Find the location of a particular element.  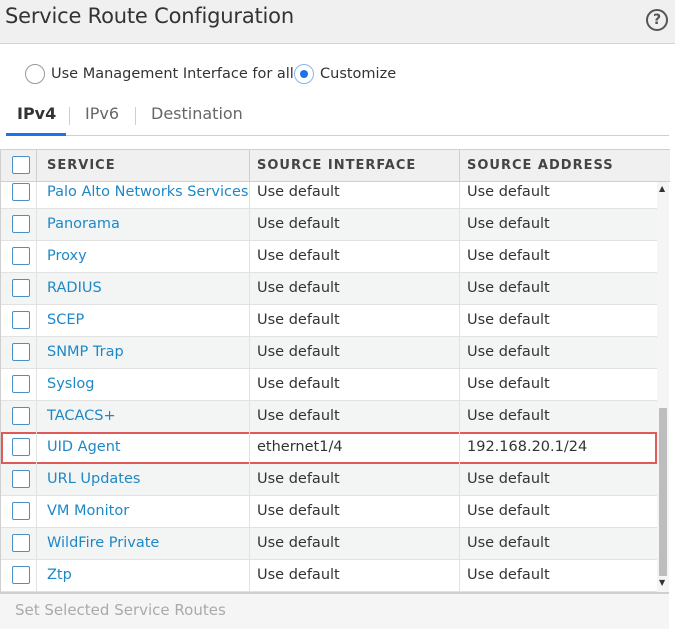

table-row: Syslog Use default Use default is located at coordinates (329, 385).